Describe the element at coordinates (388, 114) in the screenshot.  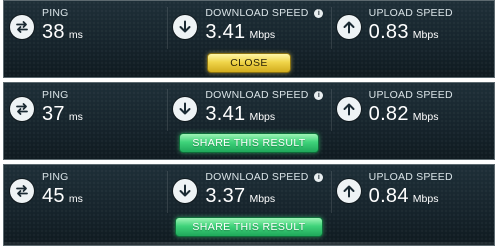
I see `upload-value: 0.82` at that location.